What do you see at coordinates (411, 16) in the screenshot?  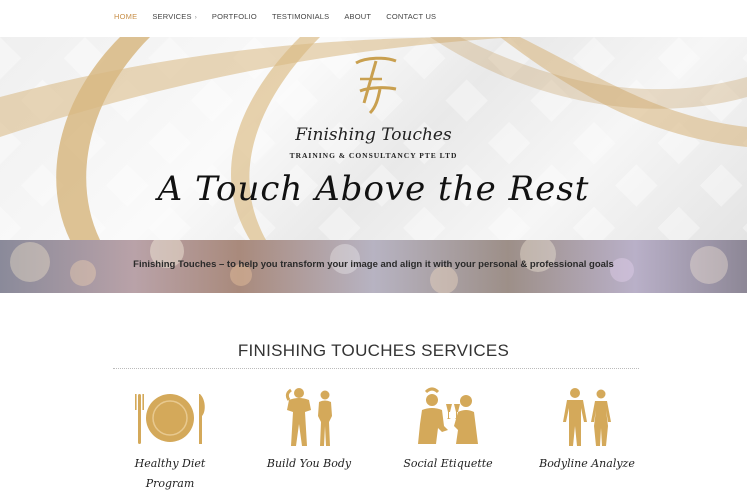 I see `nav-item-contact: CONTACT US` at bounding box center [411, 16].